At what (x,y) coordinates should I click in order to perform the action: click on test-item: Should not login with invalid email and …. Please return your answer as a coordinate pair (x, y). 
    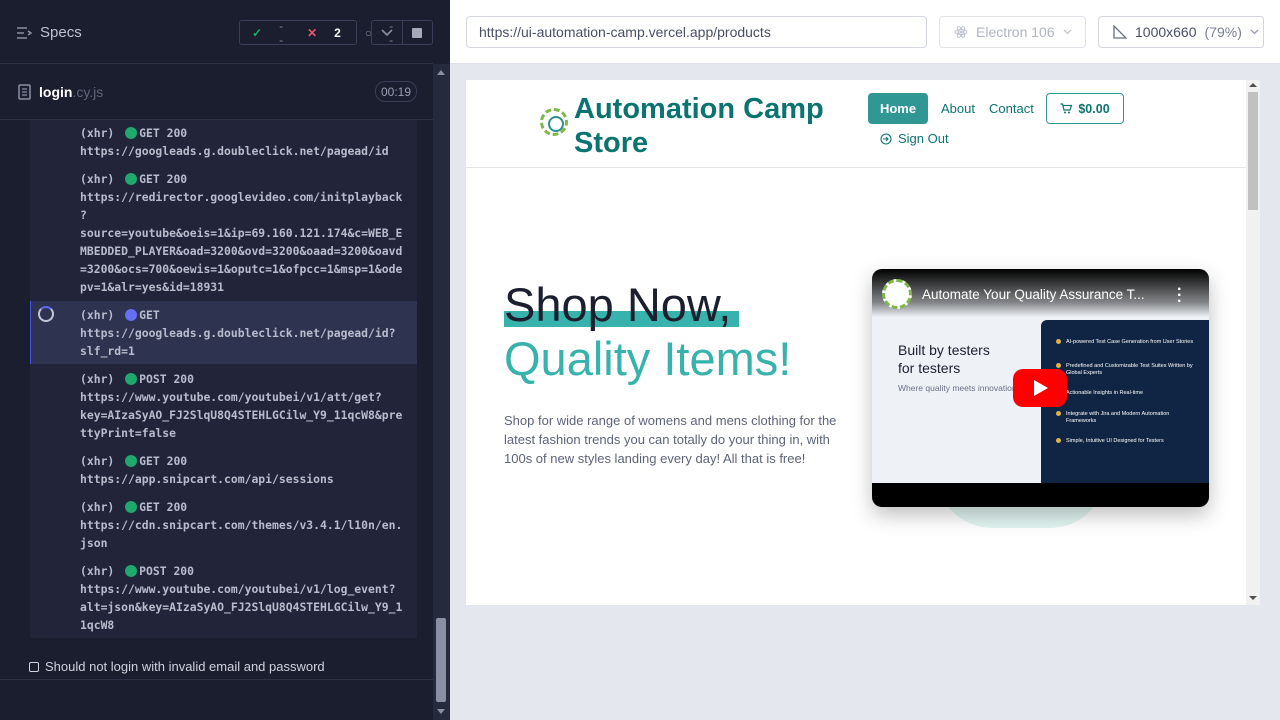
    Looking at the image, I should click on (216, 665).